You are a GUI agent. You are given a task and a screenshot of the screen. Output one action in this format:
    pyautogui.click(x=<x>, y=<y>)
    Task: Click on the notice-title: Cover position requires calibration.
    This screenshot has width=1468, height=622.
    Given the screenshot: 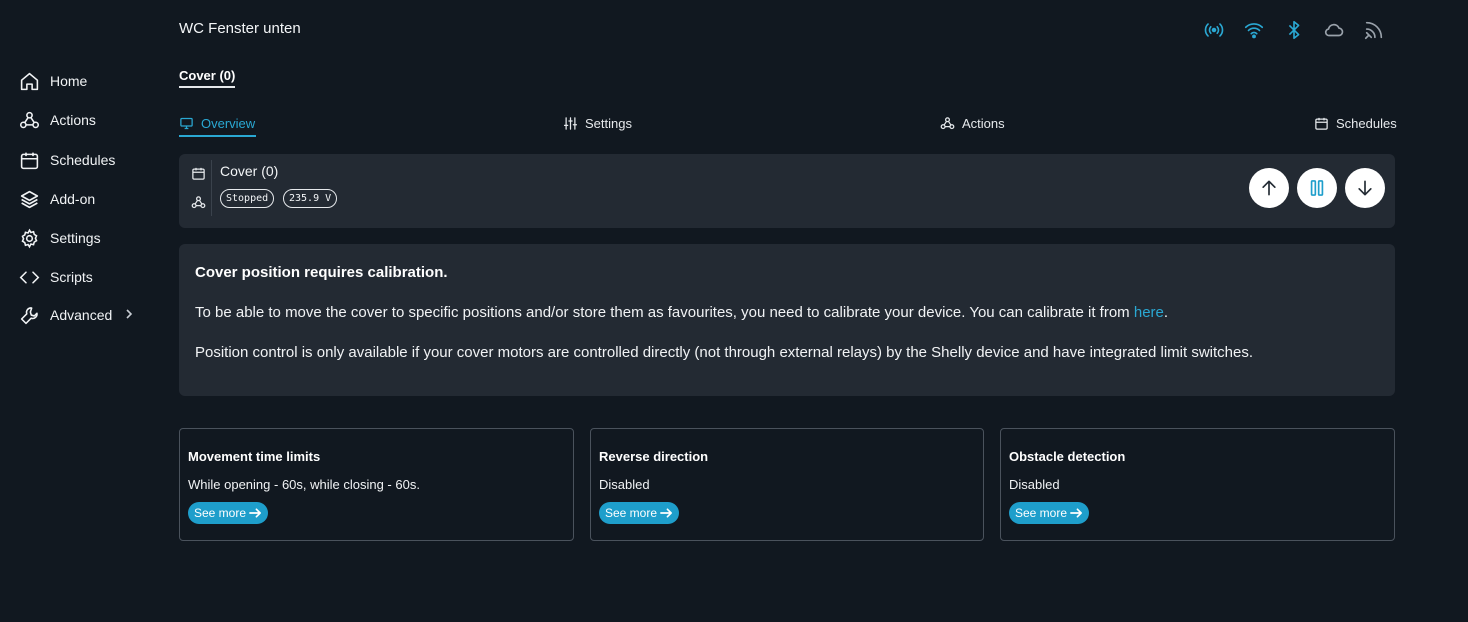 What is the action you would take?
    pyautogui.click(x=321, y=272)
    